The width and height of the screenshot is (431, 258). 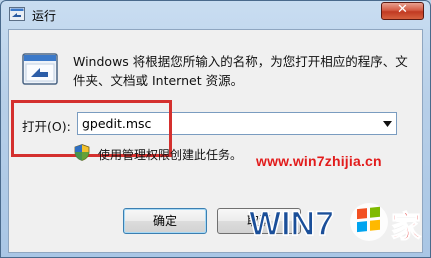 I want to click on win7-logo-watermark: WIN7 家, so click(x=335, y=224).